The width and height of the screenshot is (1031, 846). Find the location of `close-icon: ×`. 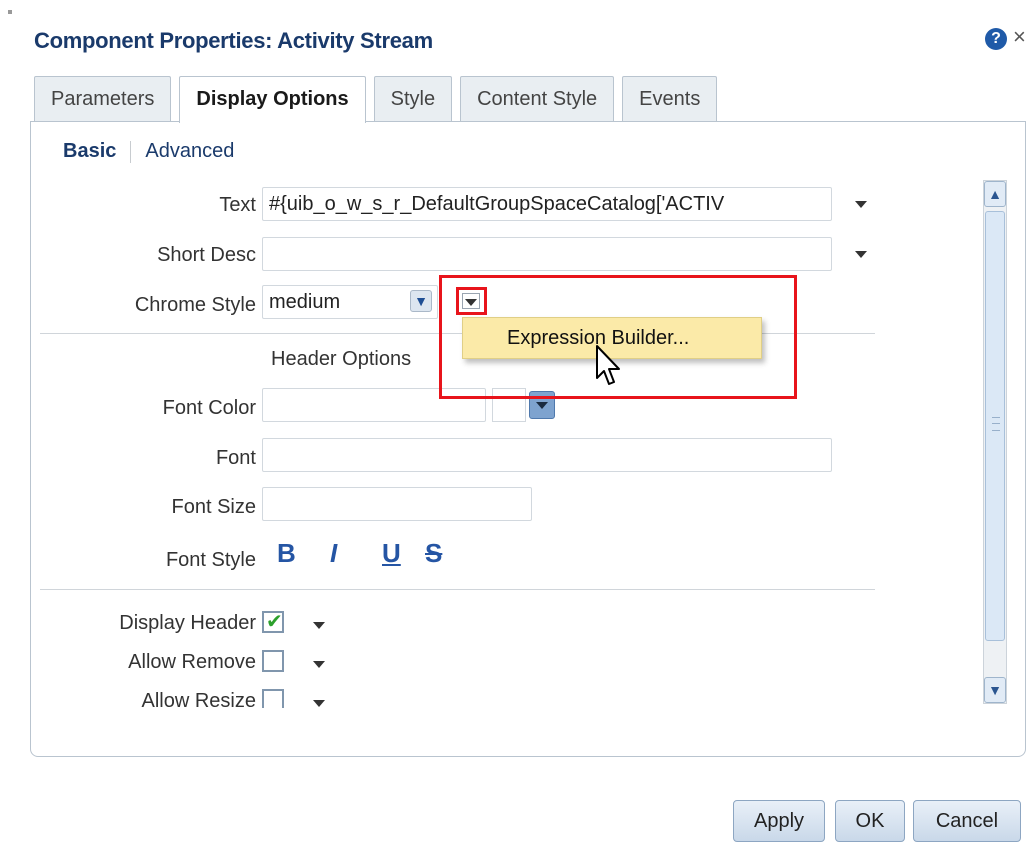

close-icon: × is located at coordinates (1019, 37).